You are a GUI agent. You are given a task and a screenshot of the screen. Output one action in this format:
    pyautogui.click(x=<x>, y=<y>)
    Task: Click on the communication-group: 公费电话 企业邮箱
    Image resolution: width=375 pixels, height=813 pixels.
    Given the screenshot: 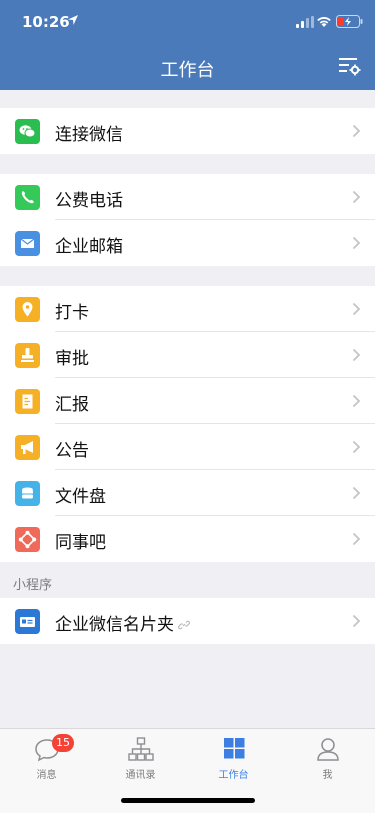 What is the action you would take?
    pyautogui.click(x=187, y=220)
    